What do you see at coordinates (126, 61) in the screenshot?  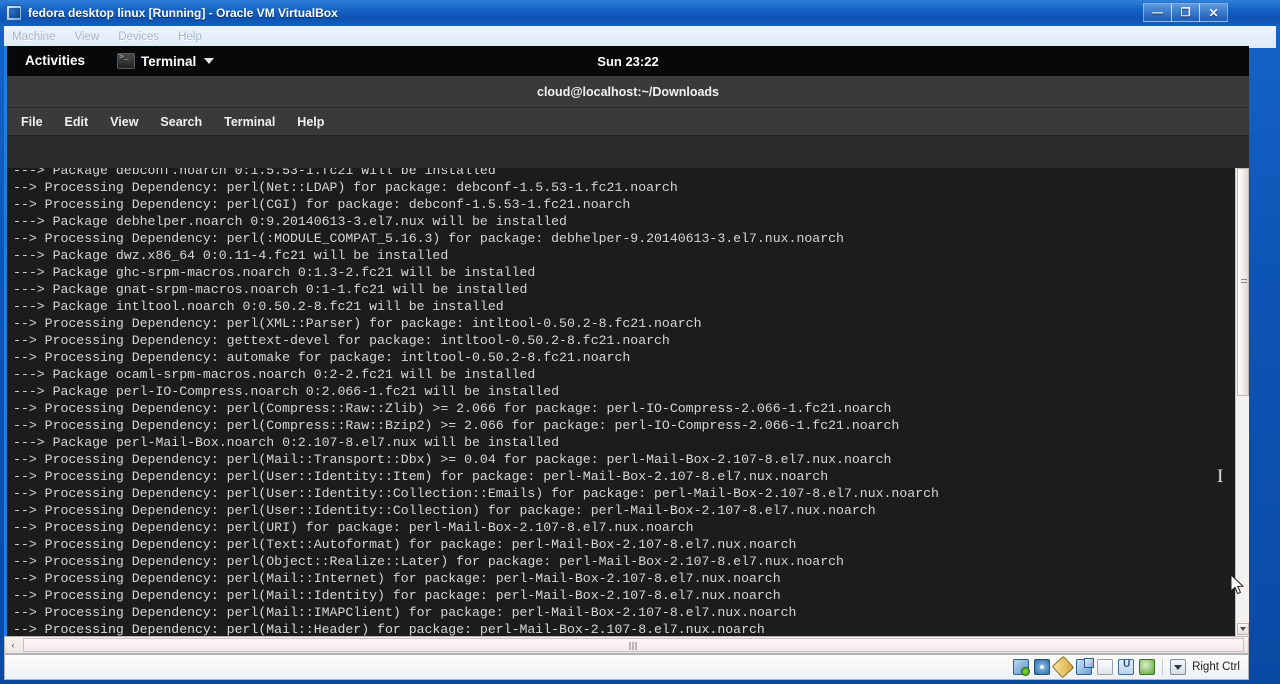 I see `terminal-icon` at bounding box center [126, 61].